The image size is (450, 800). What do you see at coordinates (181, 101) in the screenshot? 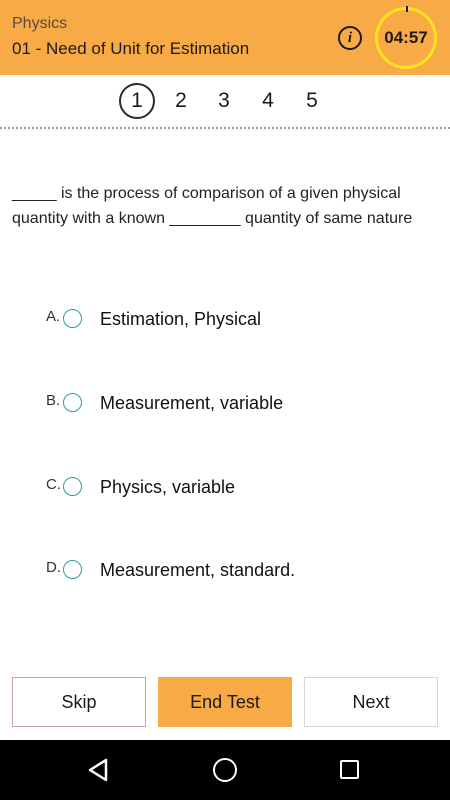
I see `question-number-2: 2` at bounding box center [181, 101].